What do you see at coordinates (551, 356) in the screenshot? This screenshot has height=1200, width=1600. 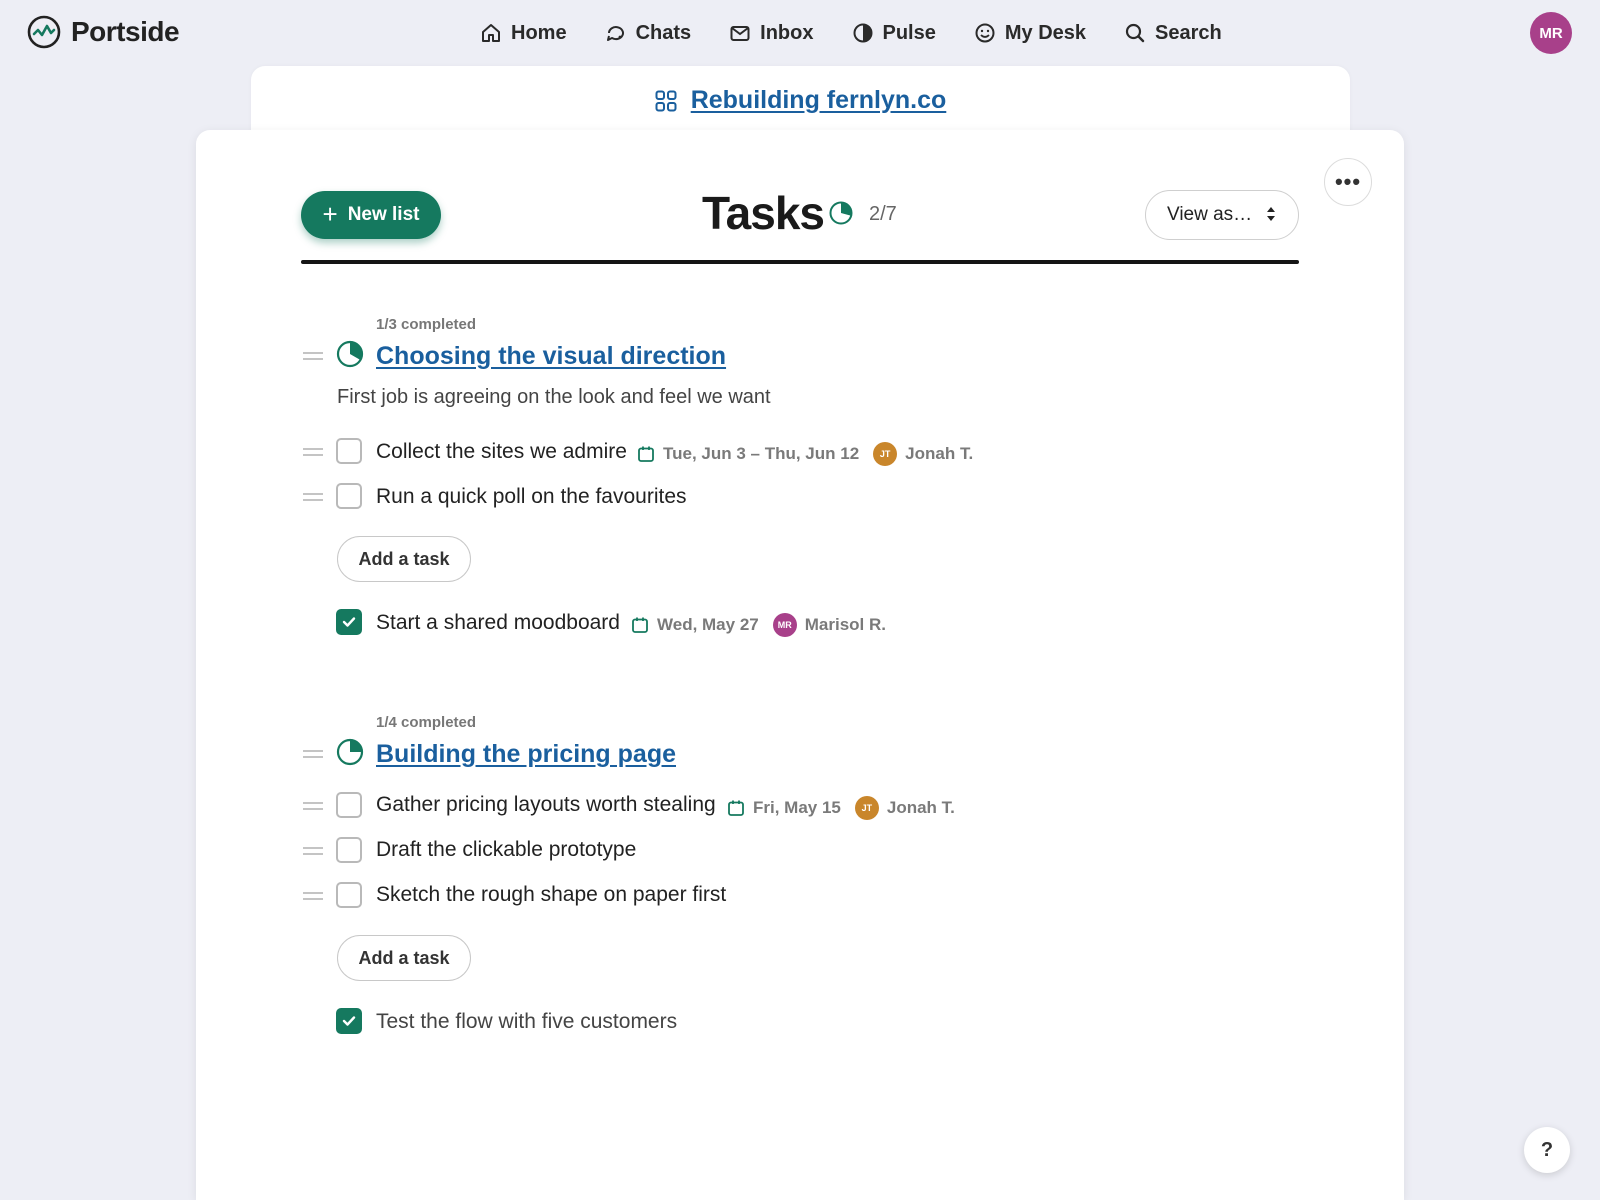 I see `list-title: Choosing the visual direction` at bounding box center [551, 356].